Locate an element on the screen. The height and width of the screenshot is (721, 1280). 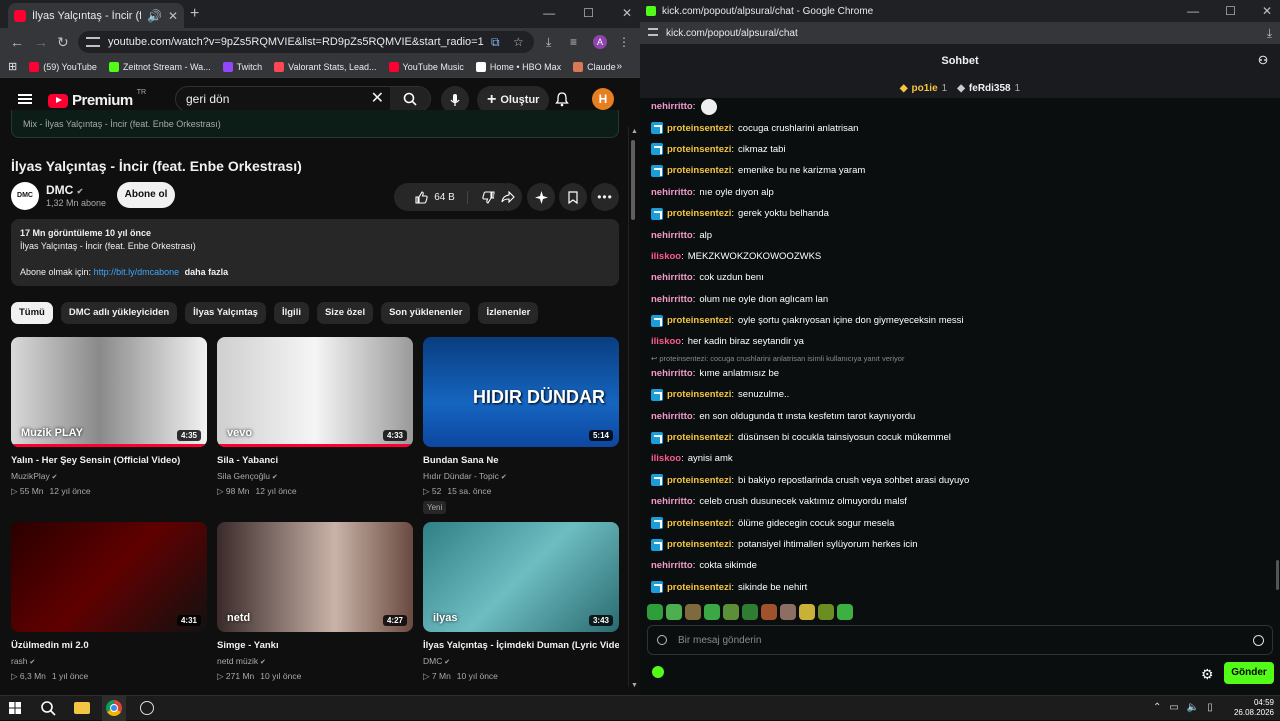
volume-icon: 🔈 is located at coordinates (1193, 707).